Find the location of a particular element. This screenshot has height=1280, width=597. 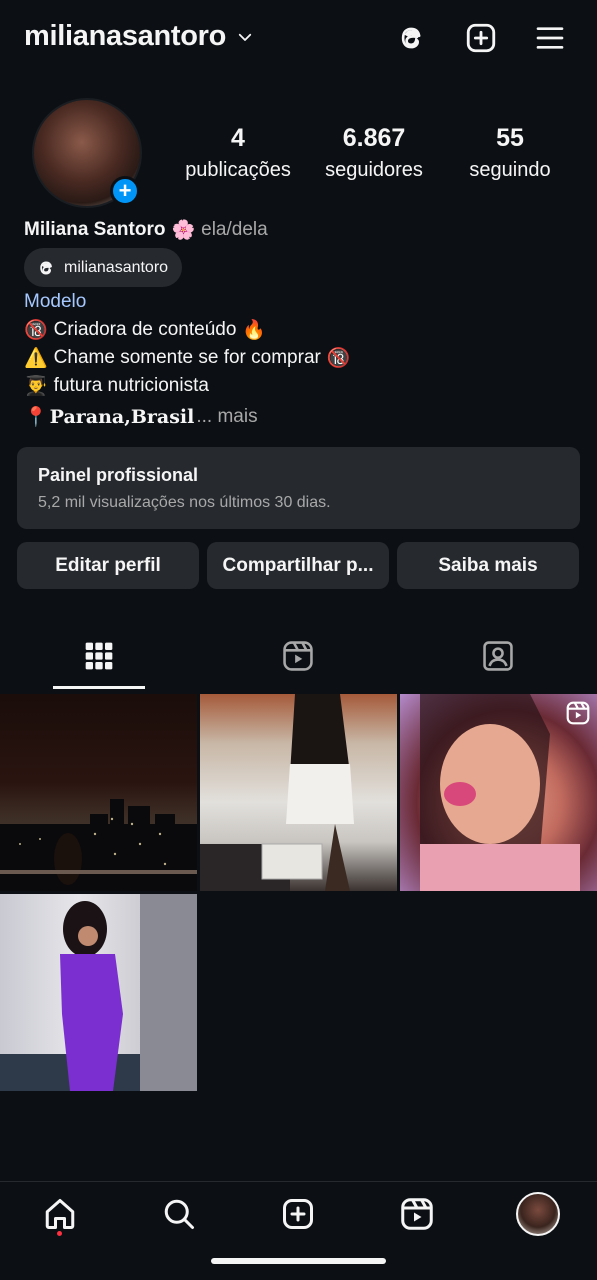

city-night-photo is located at coordinates (98, 845).